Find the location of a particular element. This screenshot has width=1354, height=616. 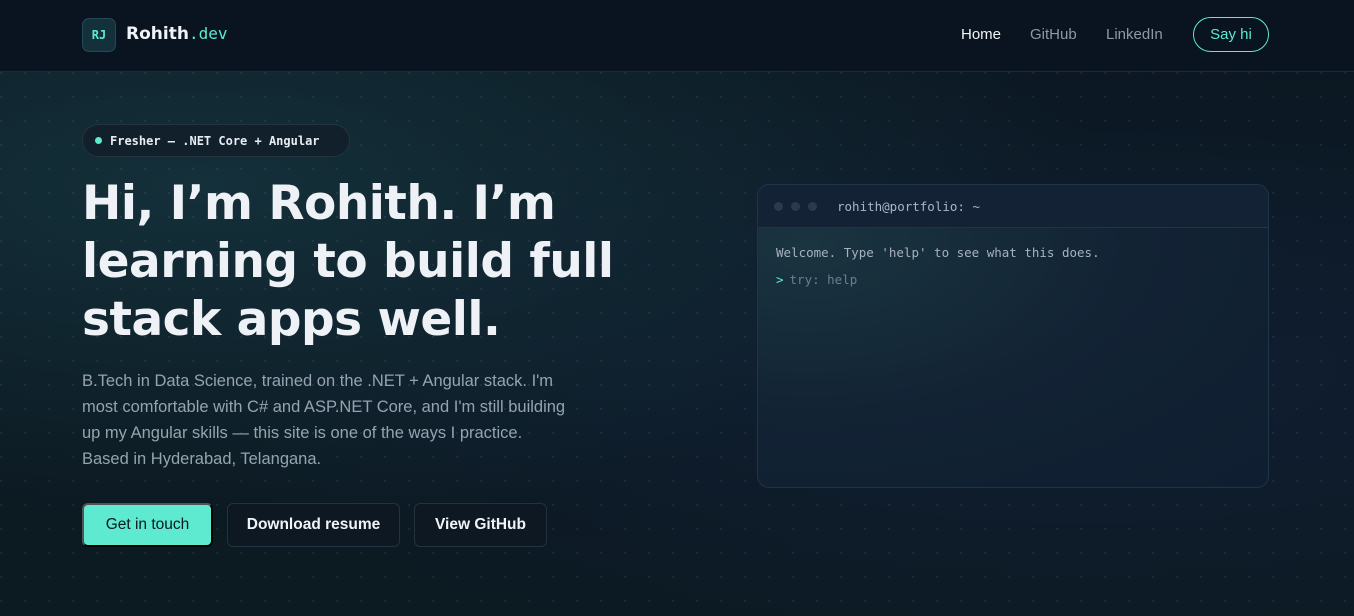

terminal-input: try: help is located at coordinates (824, 279).